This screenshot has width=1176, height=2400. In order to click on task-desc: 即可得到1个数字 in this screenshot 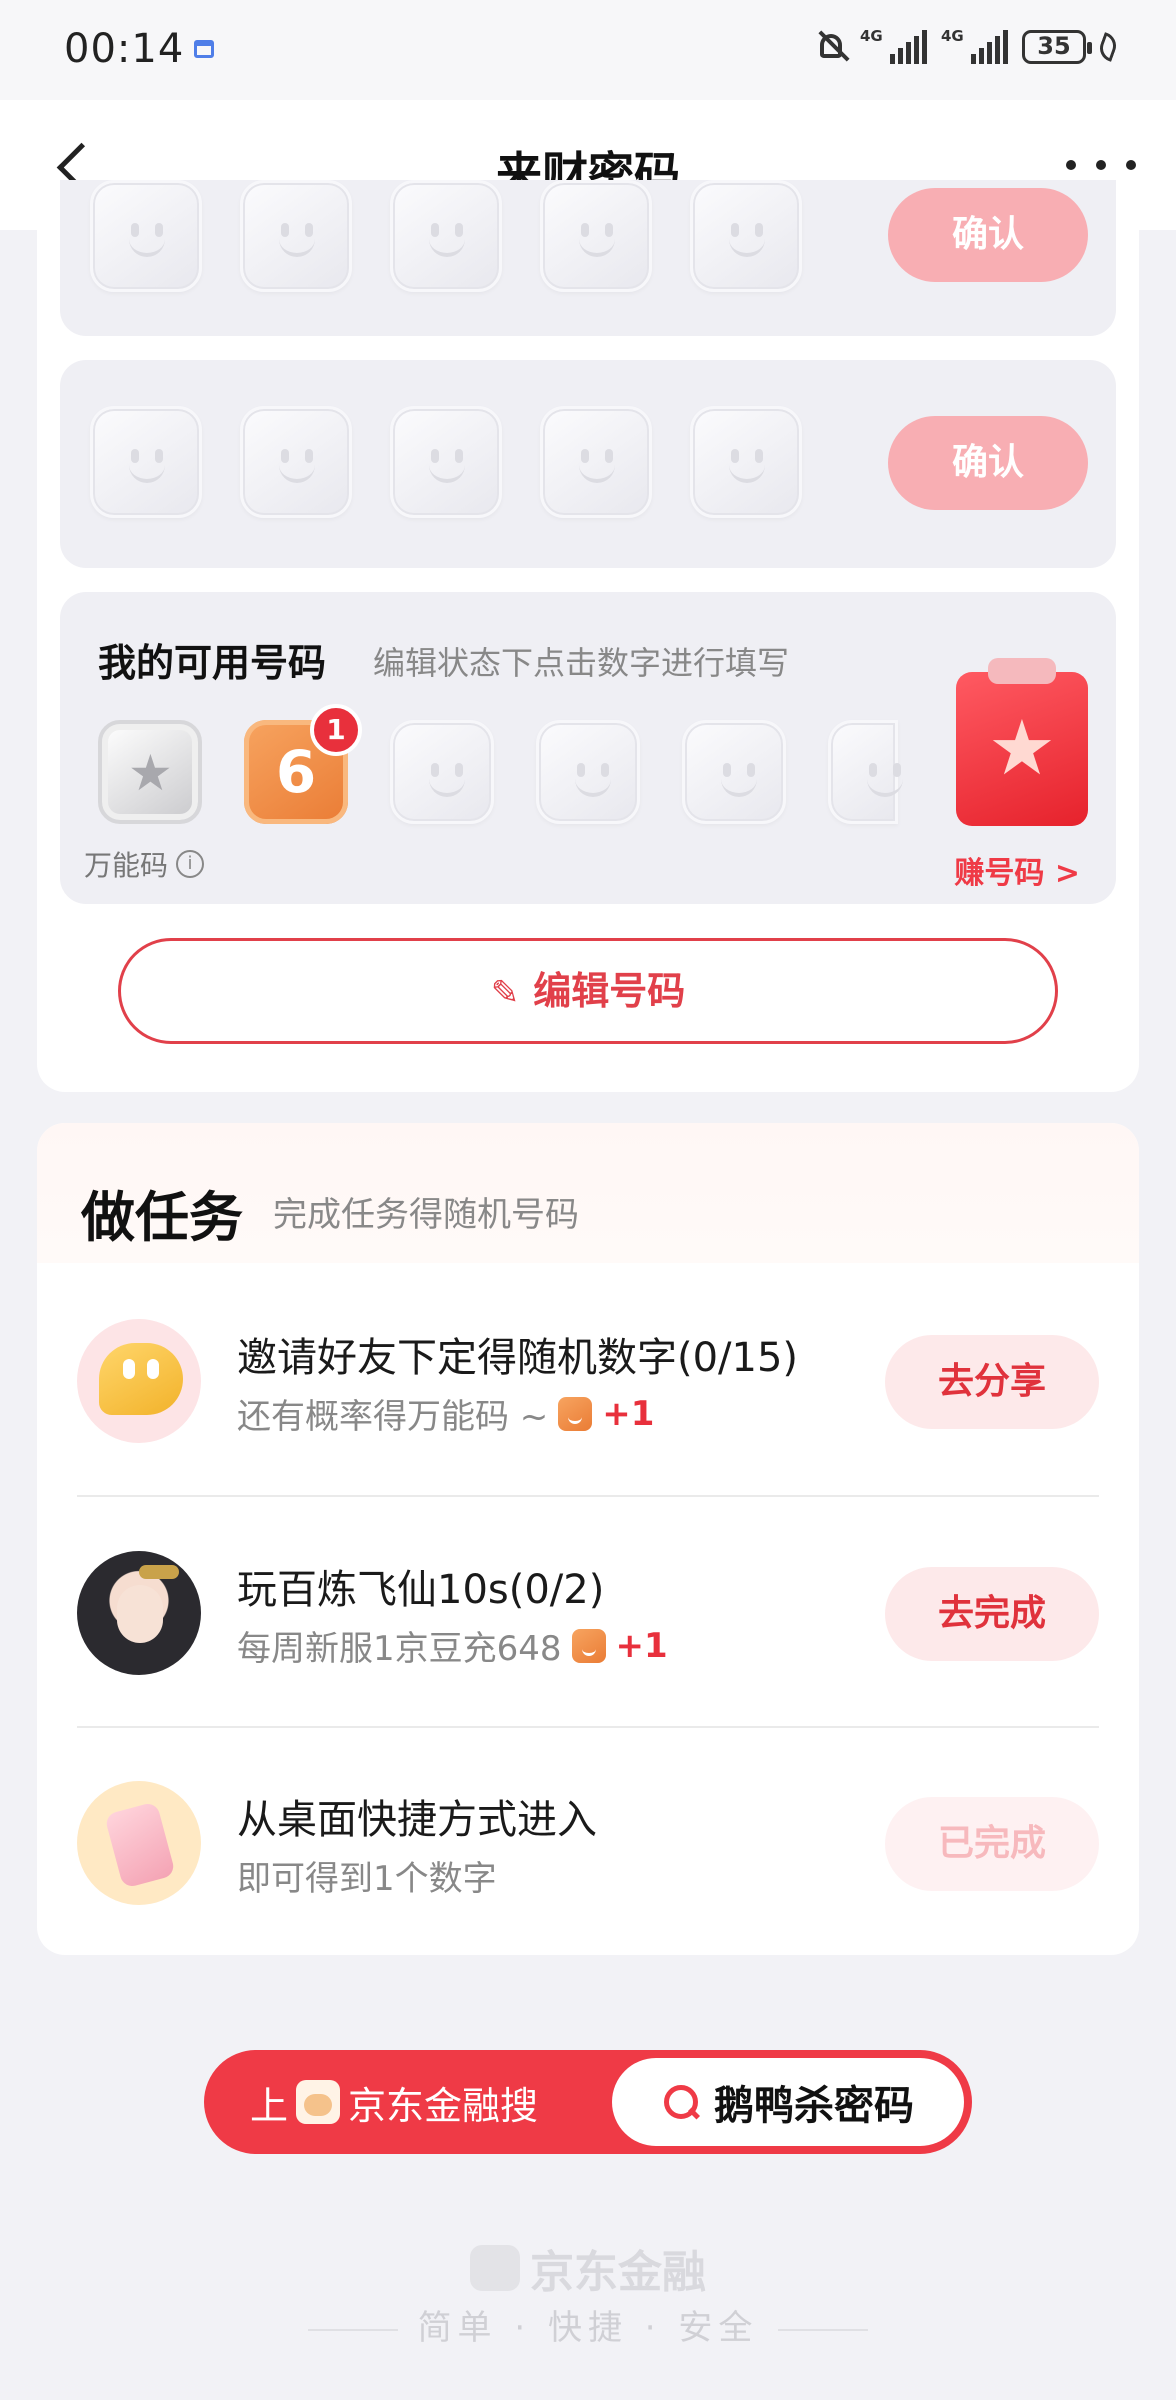, I will do `click(367, 1875)`.